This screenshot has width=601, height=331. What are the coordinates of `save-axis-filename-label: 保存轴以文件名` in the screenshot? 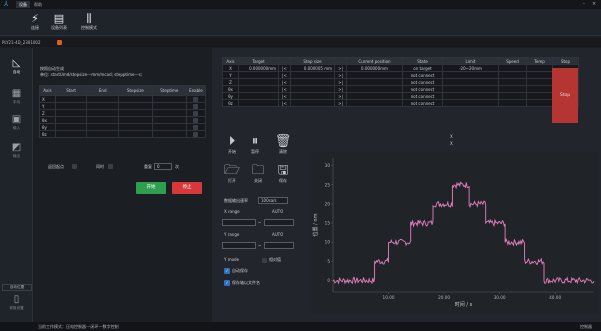 It's located at (246, 282).